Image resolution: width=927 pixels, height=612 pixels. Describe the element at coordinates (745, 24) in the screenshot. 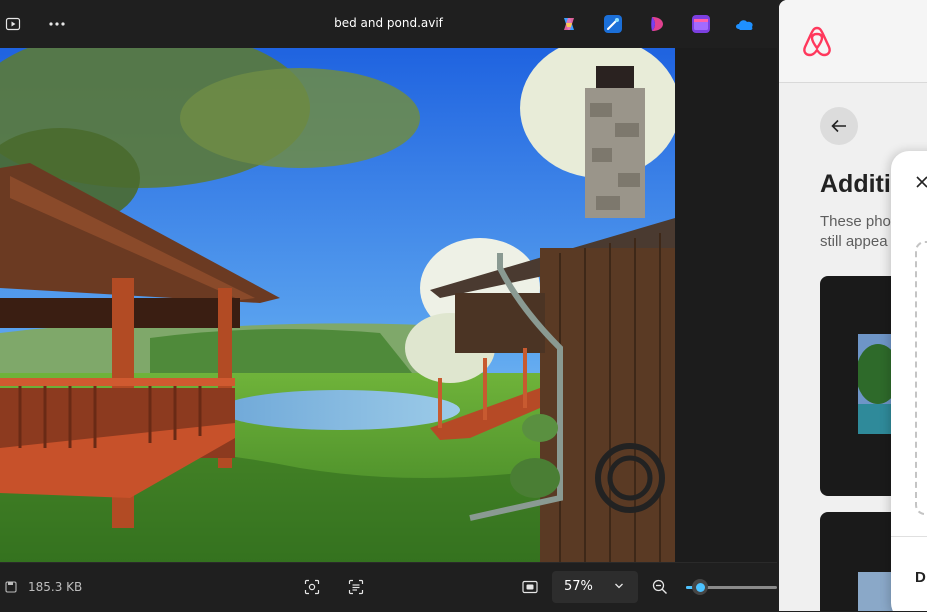

I see `onedrive-icon` at that location.